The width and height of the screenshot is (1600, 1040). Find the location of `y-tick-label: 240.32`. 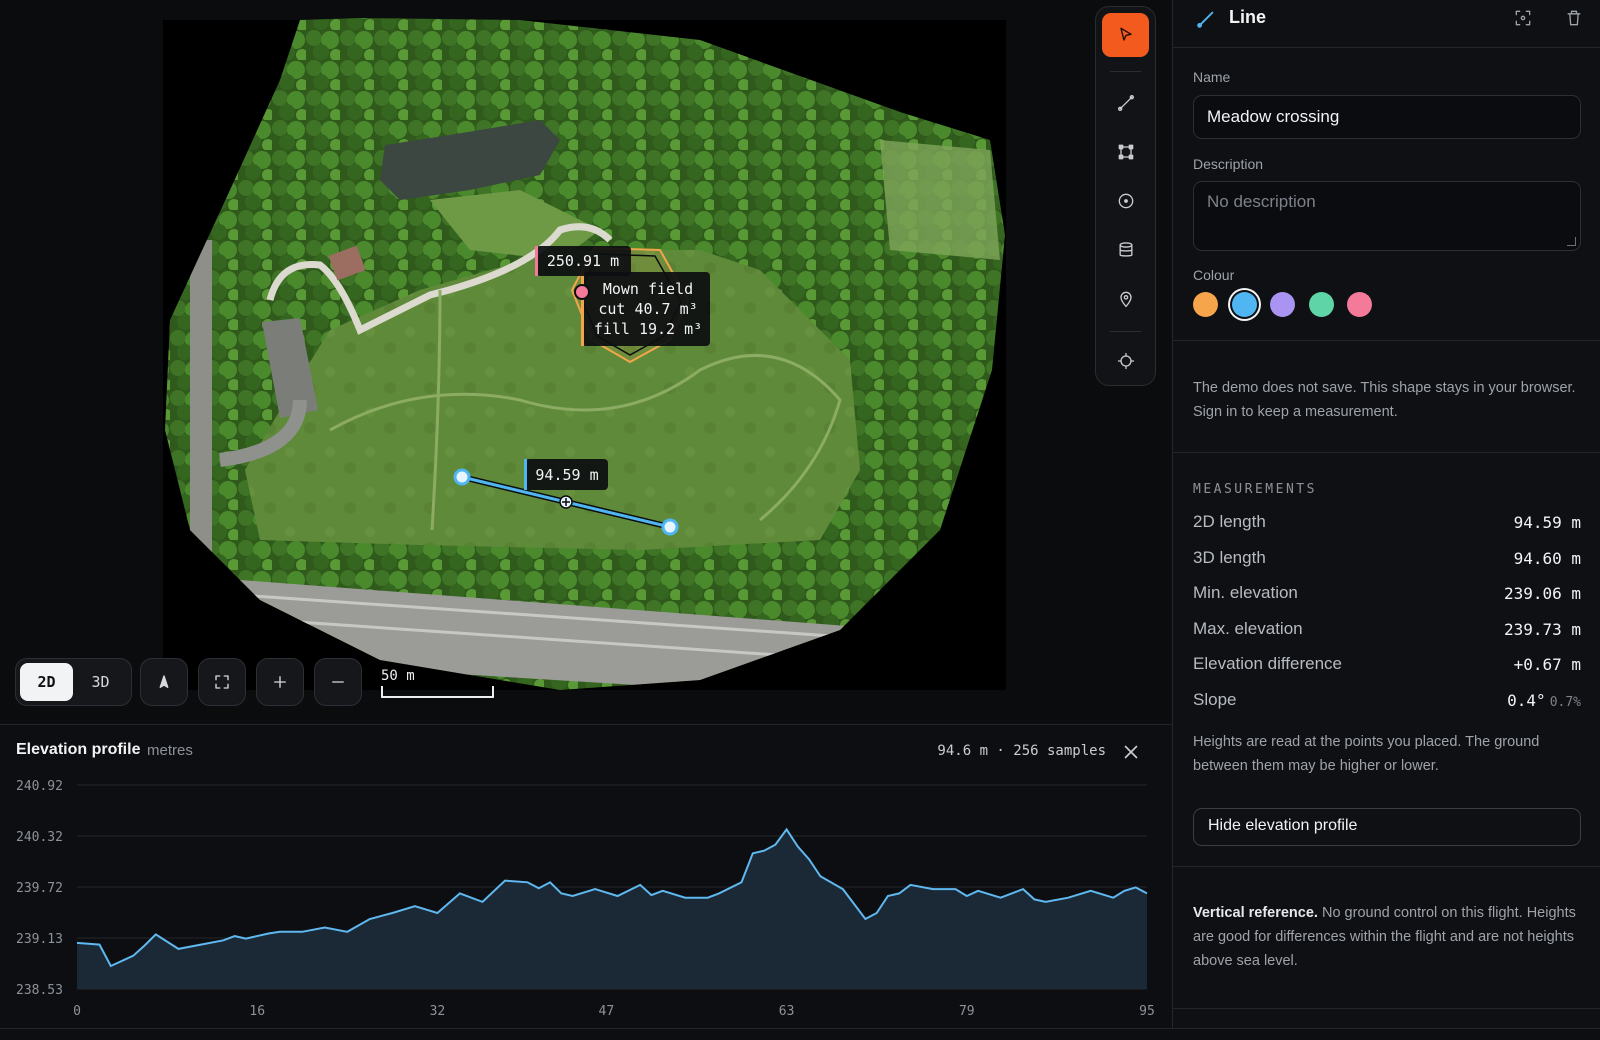

y-tick-label: 240.32 is located at coordinates (39, 837).